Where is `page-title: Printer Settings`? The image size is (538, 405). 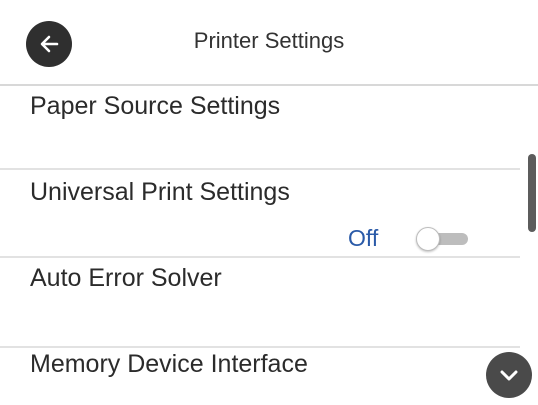
page-title: Printer Settings is located at coordinates (269, 40).